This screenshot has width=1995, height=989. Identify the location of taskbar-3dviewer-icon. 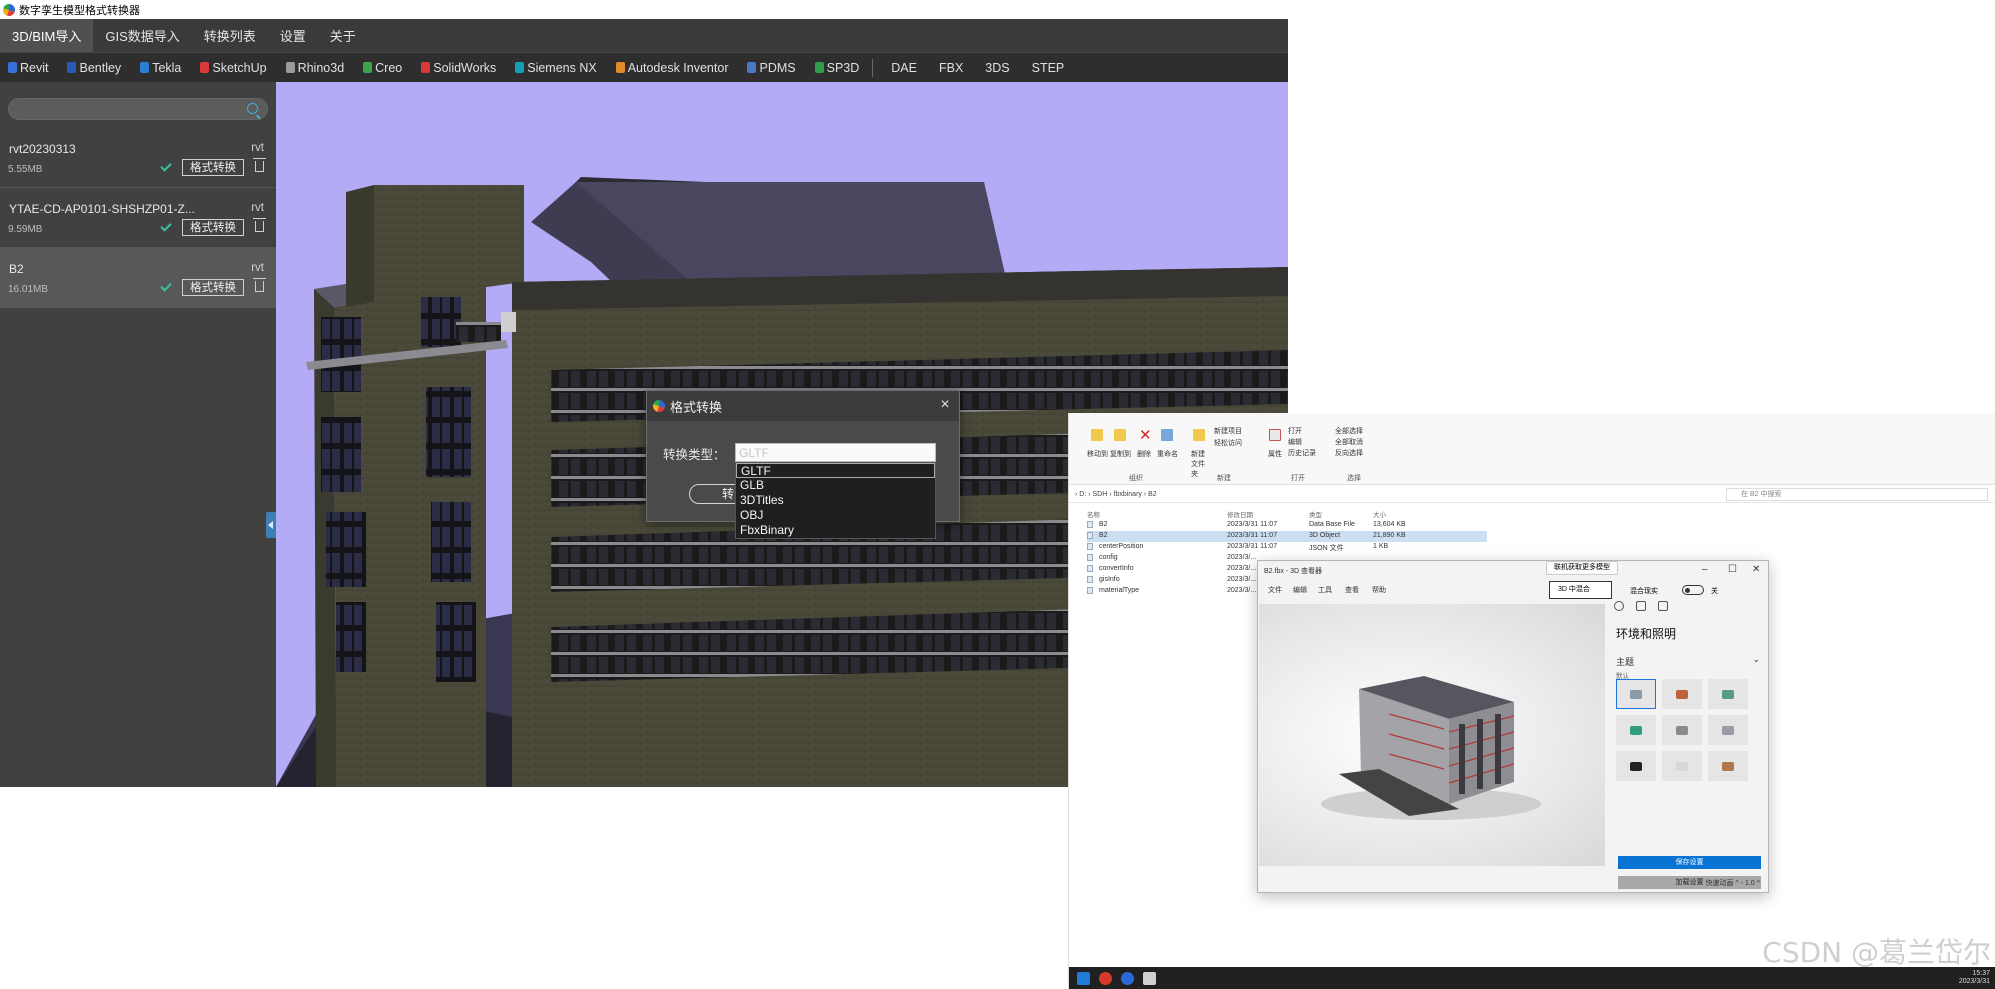
(1149, 978).